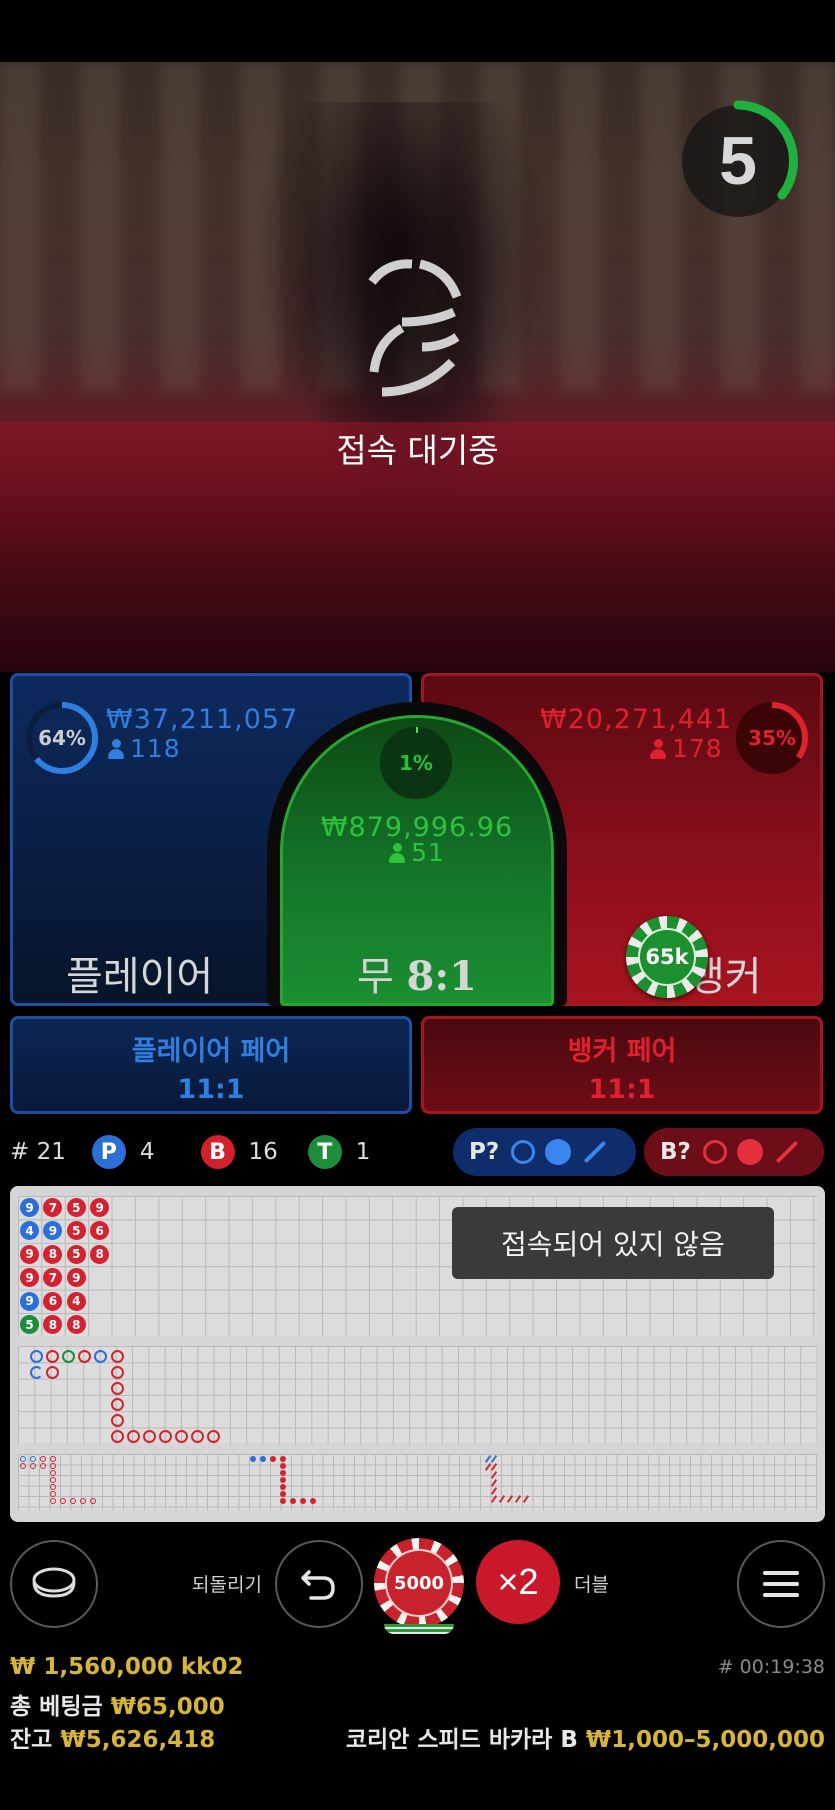  Describe the element at coordinates (585, 1737) in the screenshot. I see `table-info: 코리안 스피드 바카라 B ₩1,000–5,000,000` at that location.